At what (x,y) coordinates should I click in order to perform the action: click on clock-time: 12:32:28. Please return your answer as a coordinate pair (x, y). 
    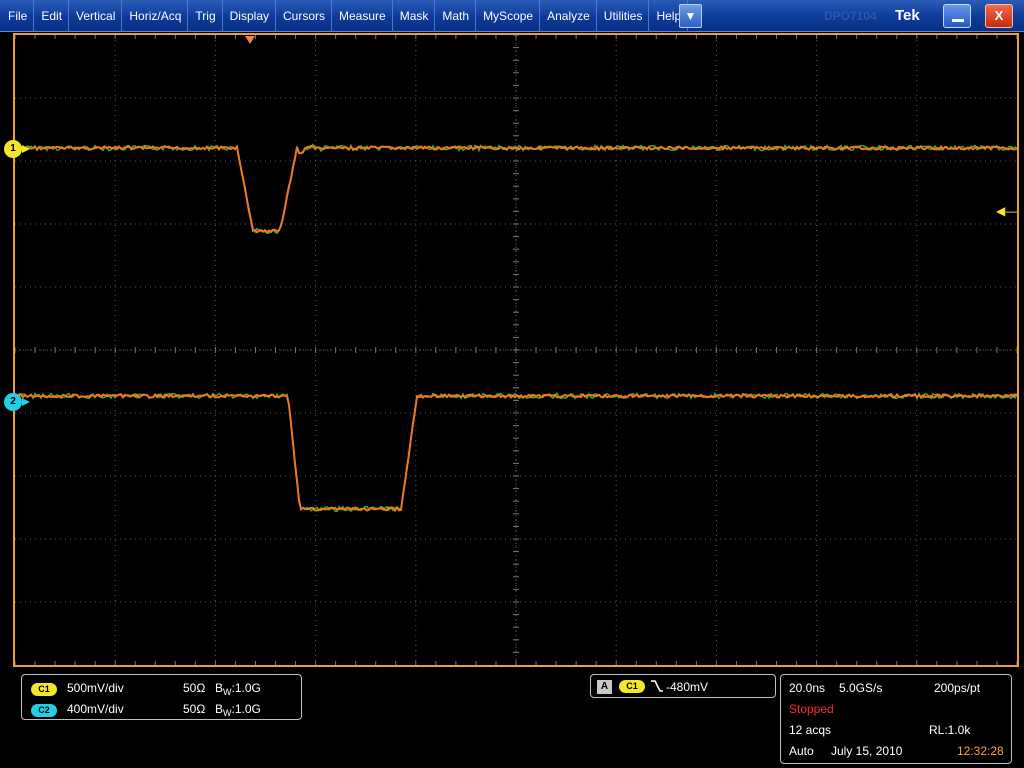
    Looking at the image, I should click on (980, 751).